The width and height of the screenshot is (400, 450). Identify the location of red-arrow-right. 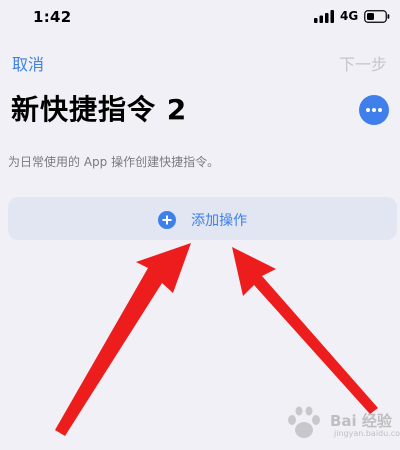
(305, 330).